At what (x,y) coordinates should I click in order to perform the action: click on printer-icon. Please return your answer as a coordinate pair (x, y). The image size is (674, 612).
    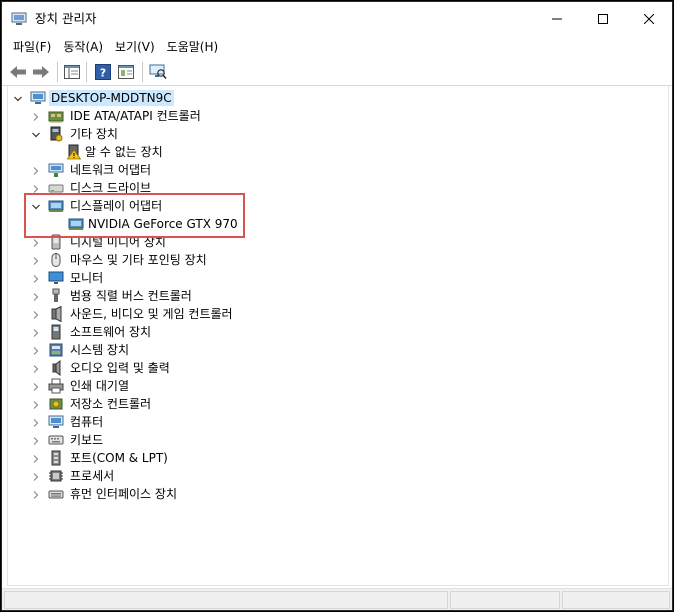
    Looking at the image, I should click on (56, 386).